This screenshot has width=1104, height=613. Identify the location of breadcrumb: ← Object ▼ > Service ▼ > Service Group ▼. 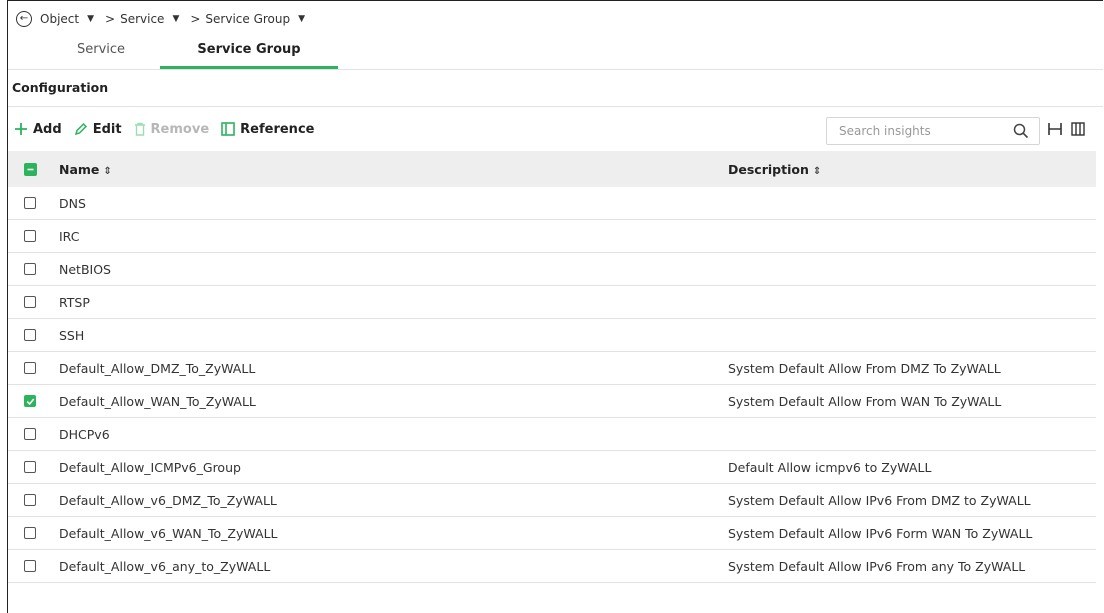
(163, 19).